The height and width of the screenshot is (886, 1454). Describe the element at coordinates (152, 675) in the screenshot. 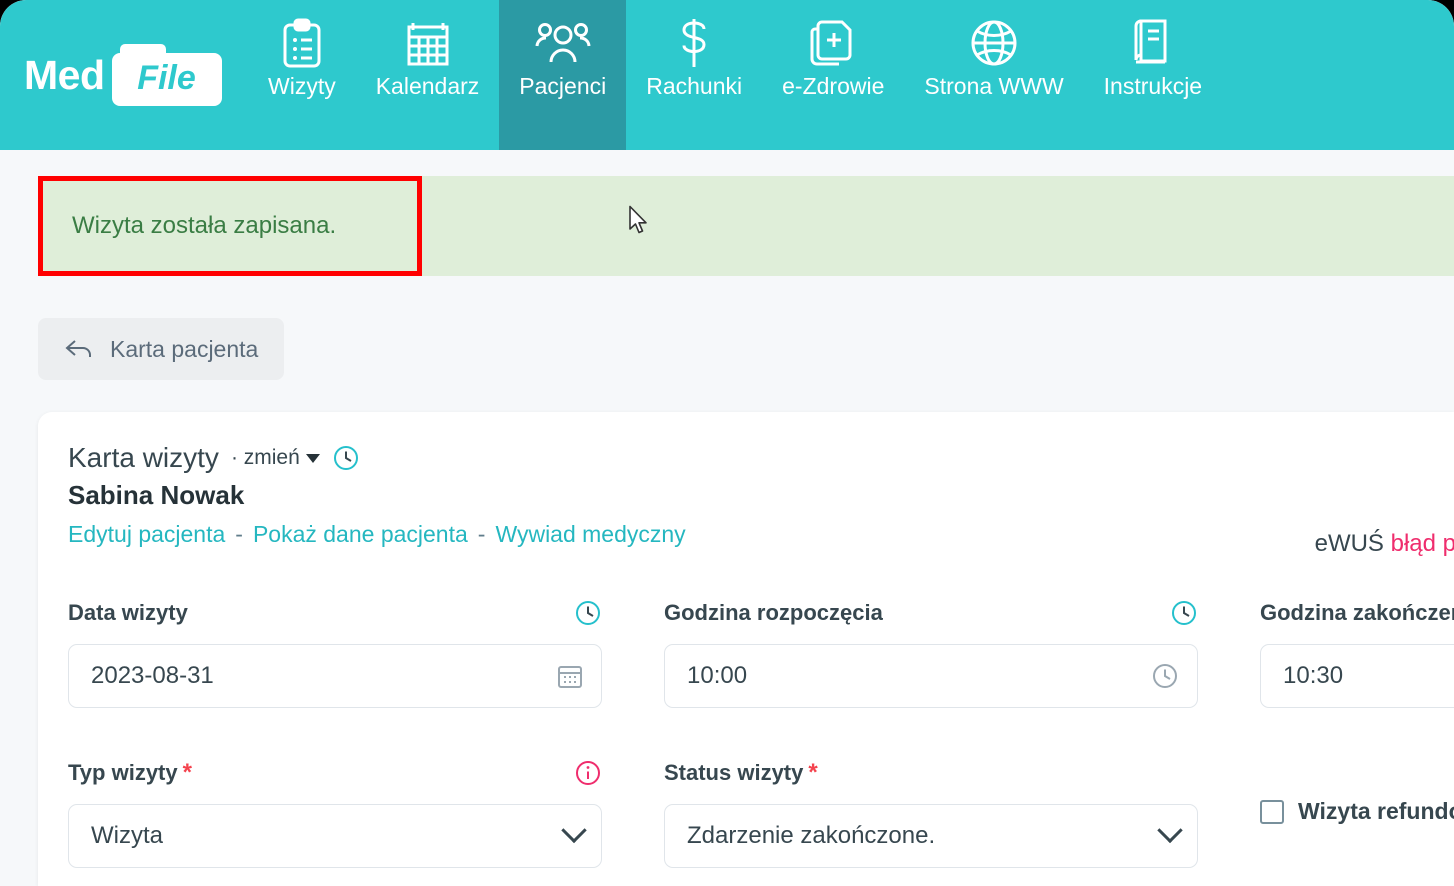

I see `value-visit-date: 2023-08-31` at that location.